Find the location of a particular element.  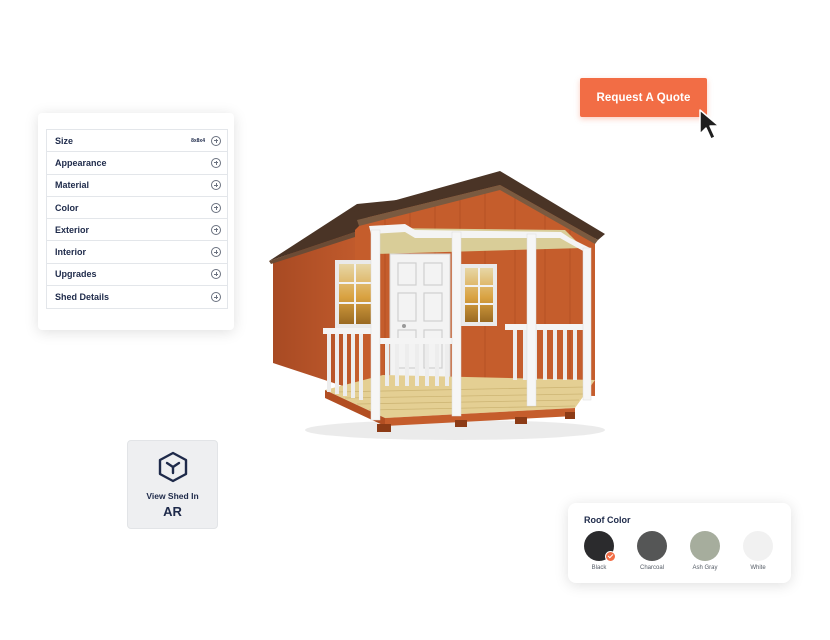

option-label: Color is located at coordinates (67, 207).